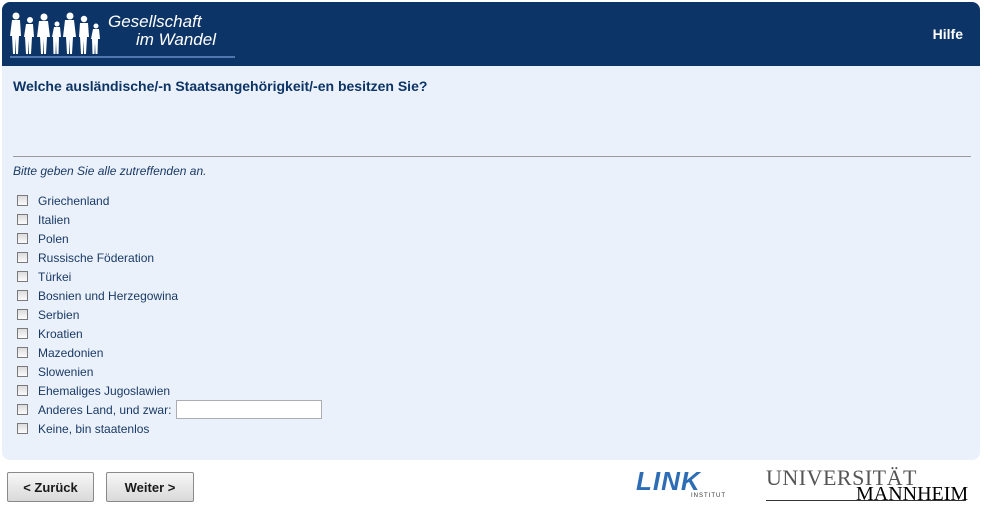  I want to click on uni-logo-line-2: MANNHEIM, so click(912, 494).